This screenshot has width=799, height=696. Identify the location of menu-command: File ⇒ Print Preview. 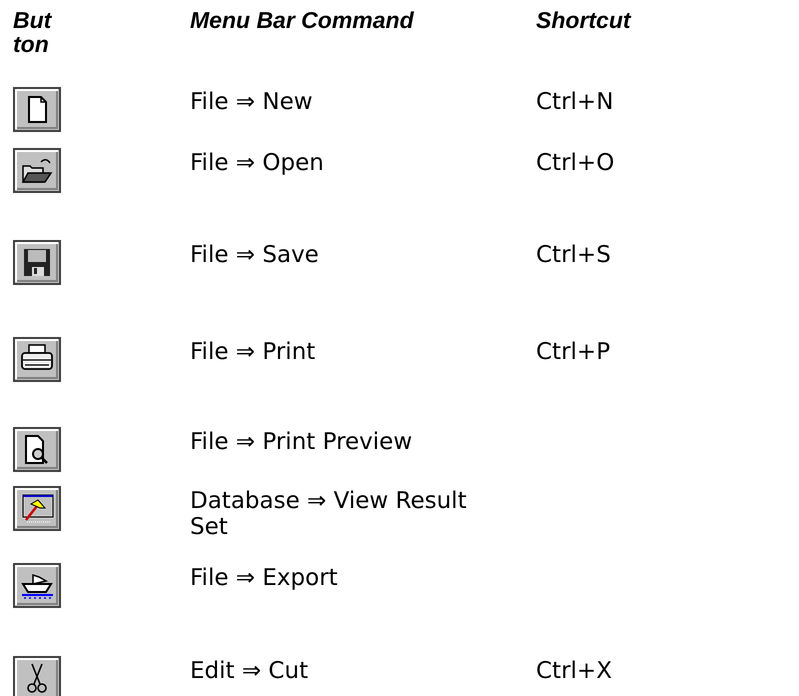
(302, 441).